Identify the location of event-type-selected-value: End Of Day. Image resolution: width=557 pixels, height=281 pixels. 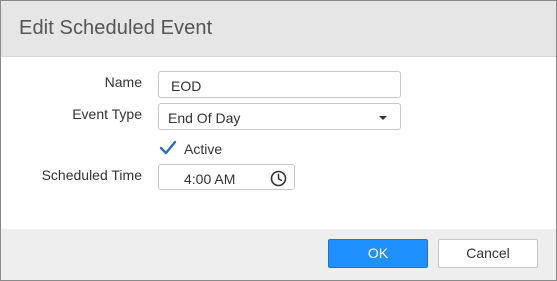
(204, 118).